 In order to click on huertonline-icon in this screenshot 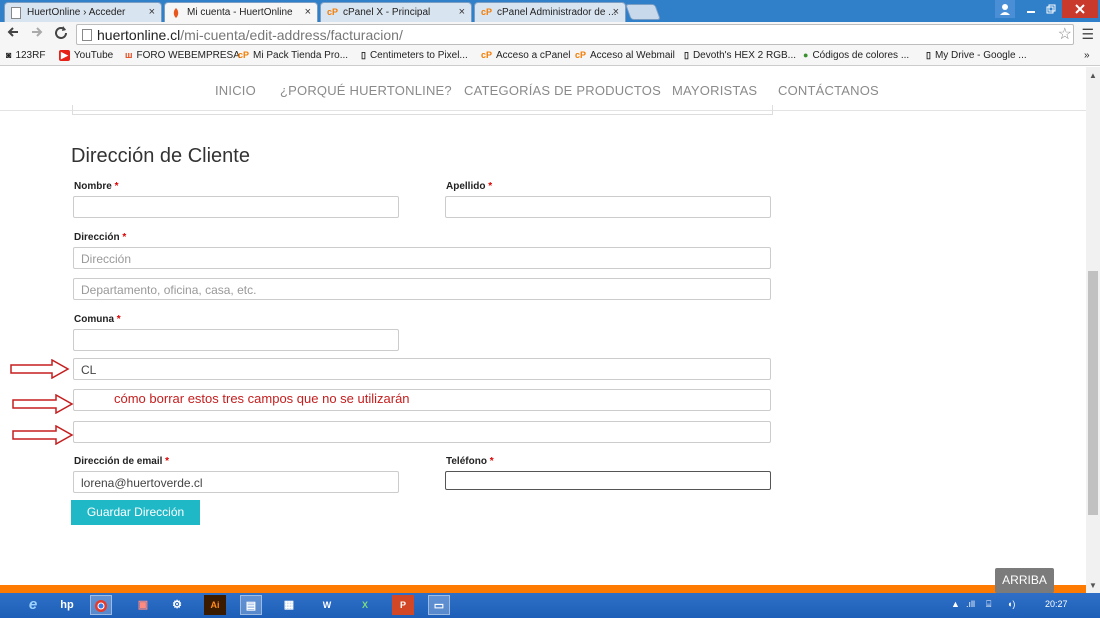, I will do `click(176, 13)`.